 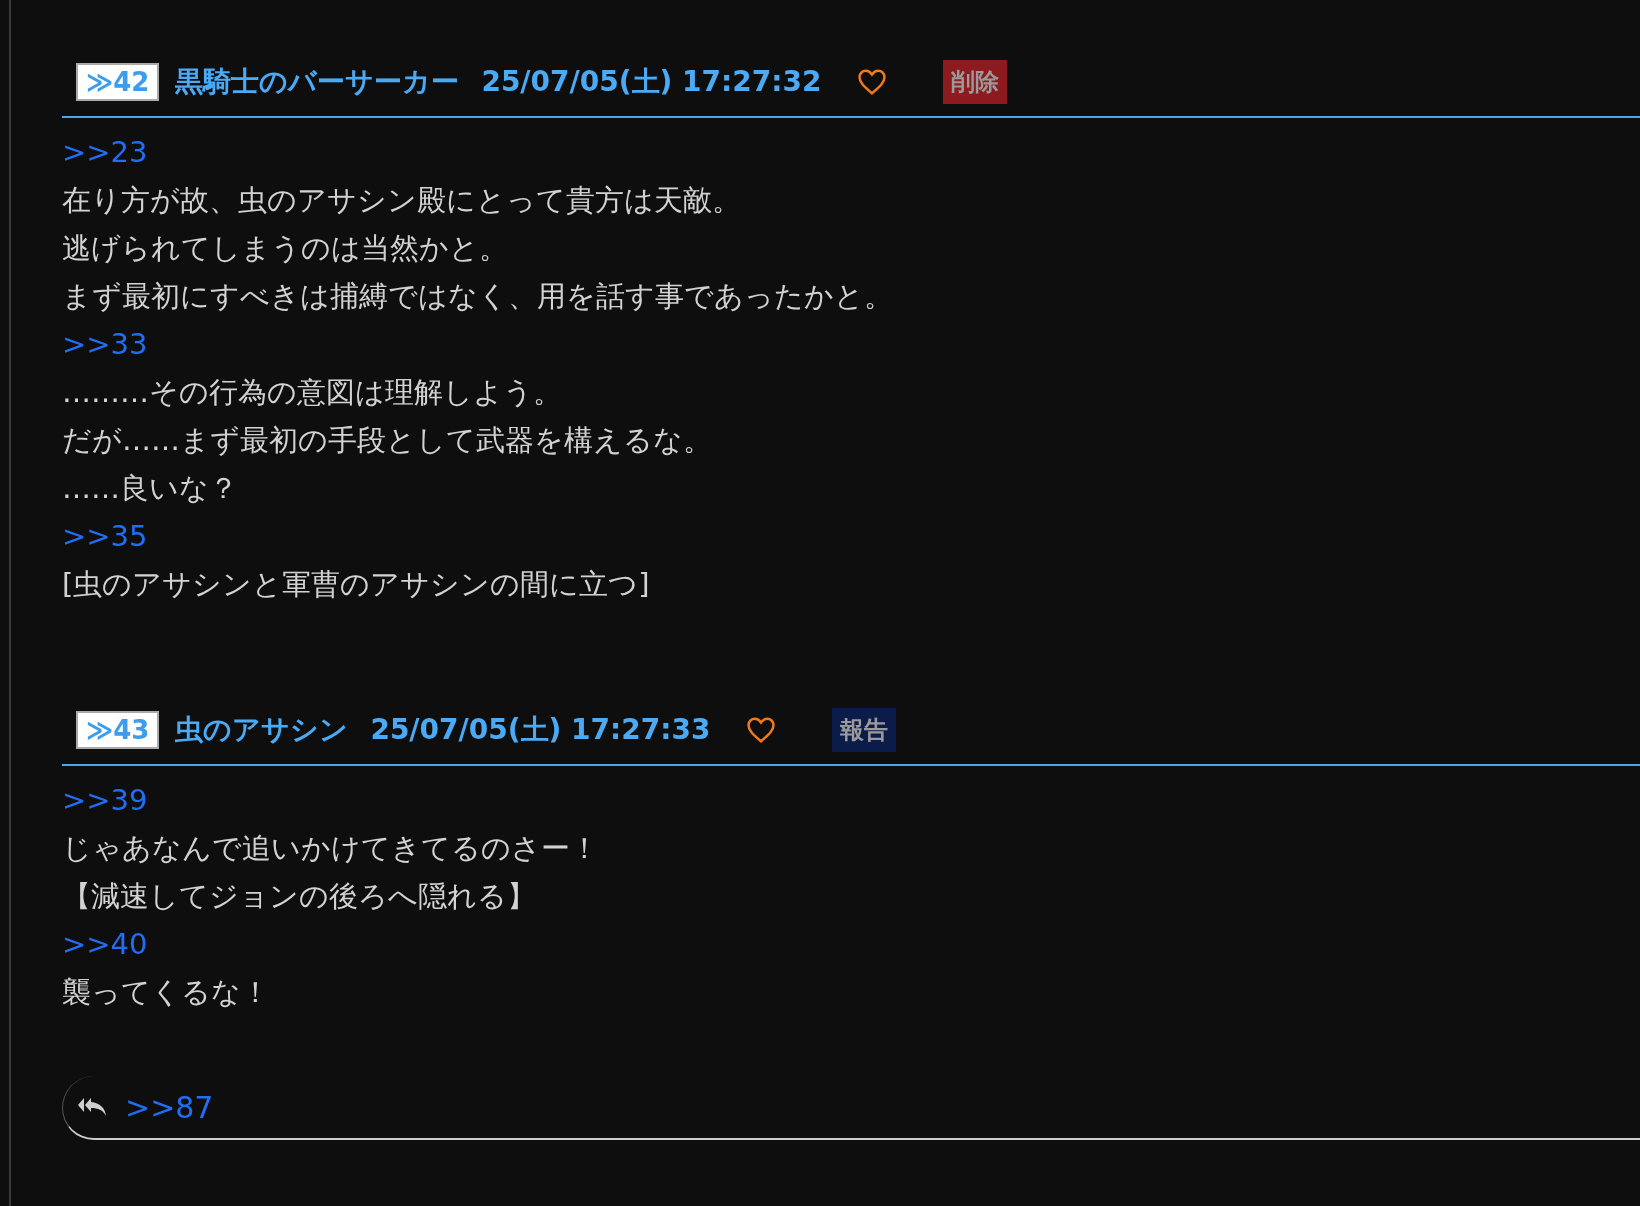 What do you see at coordinates (166, 992) in the screenshot?
I see `message-line: 襲ってくるな！` at bounding box center [166, 992].